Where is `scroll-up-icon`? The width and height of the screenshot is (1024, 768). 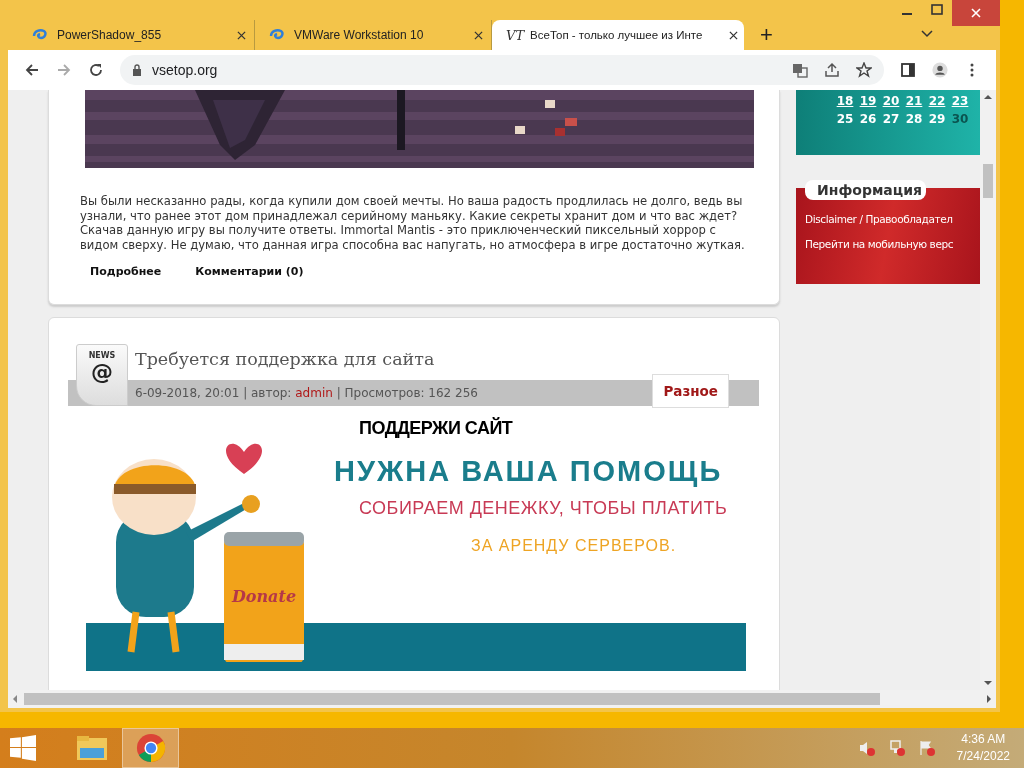 scroll-up-icon is located at coordinates (988, 97).